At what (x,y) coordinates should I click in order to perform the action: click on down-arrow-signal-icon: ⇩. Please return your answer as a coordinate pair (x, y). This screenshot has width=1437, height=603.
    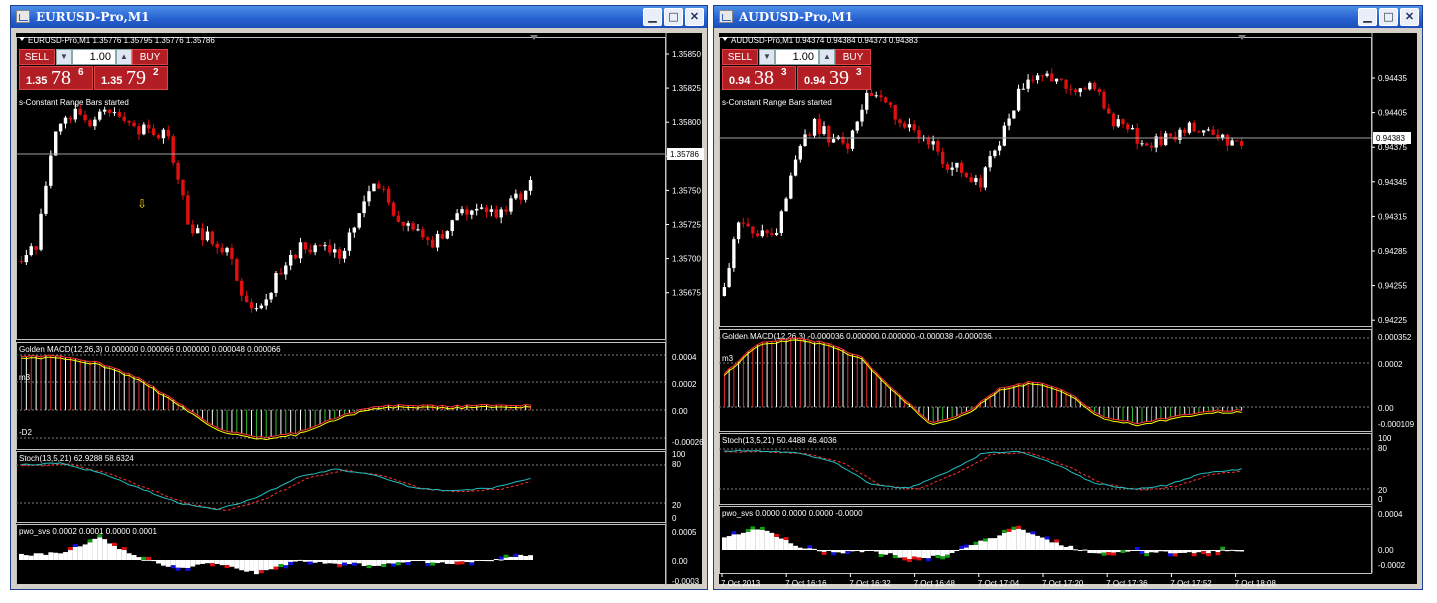
    Looking at the image, I should click on (142, 204).